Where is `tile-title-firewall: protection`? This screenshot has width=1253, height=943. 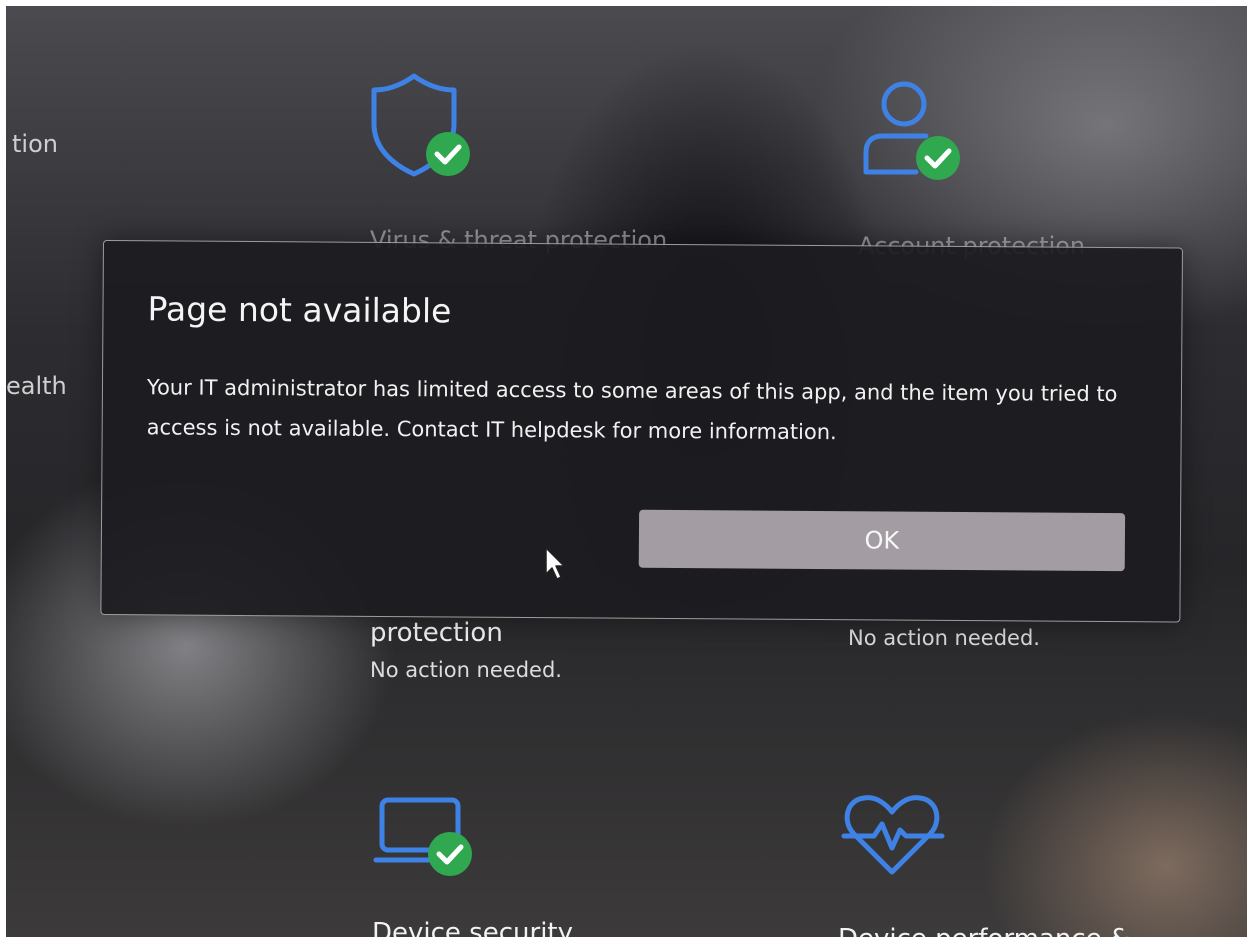 tile-title-firewall: protection is located at coordinates (436, 633).